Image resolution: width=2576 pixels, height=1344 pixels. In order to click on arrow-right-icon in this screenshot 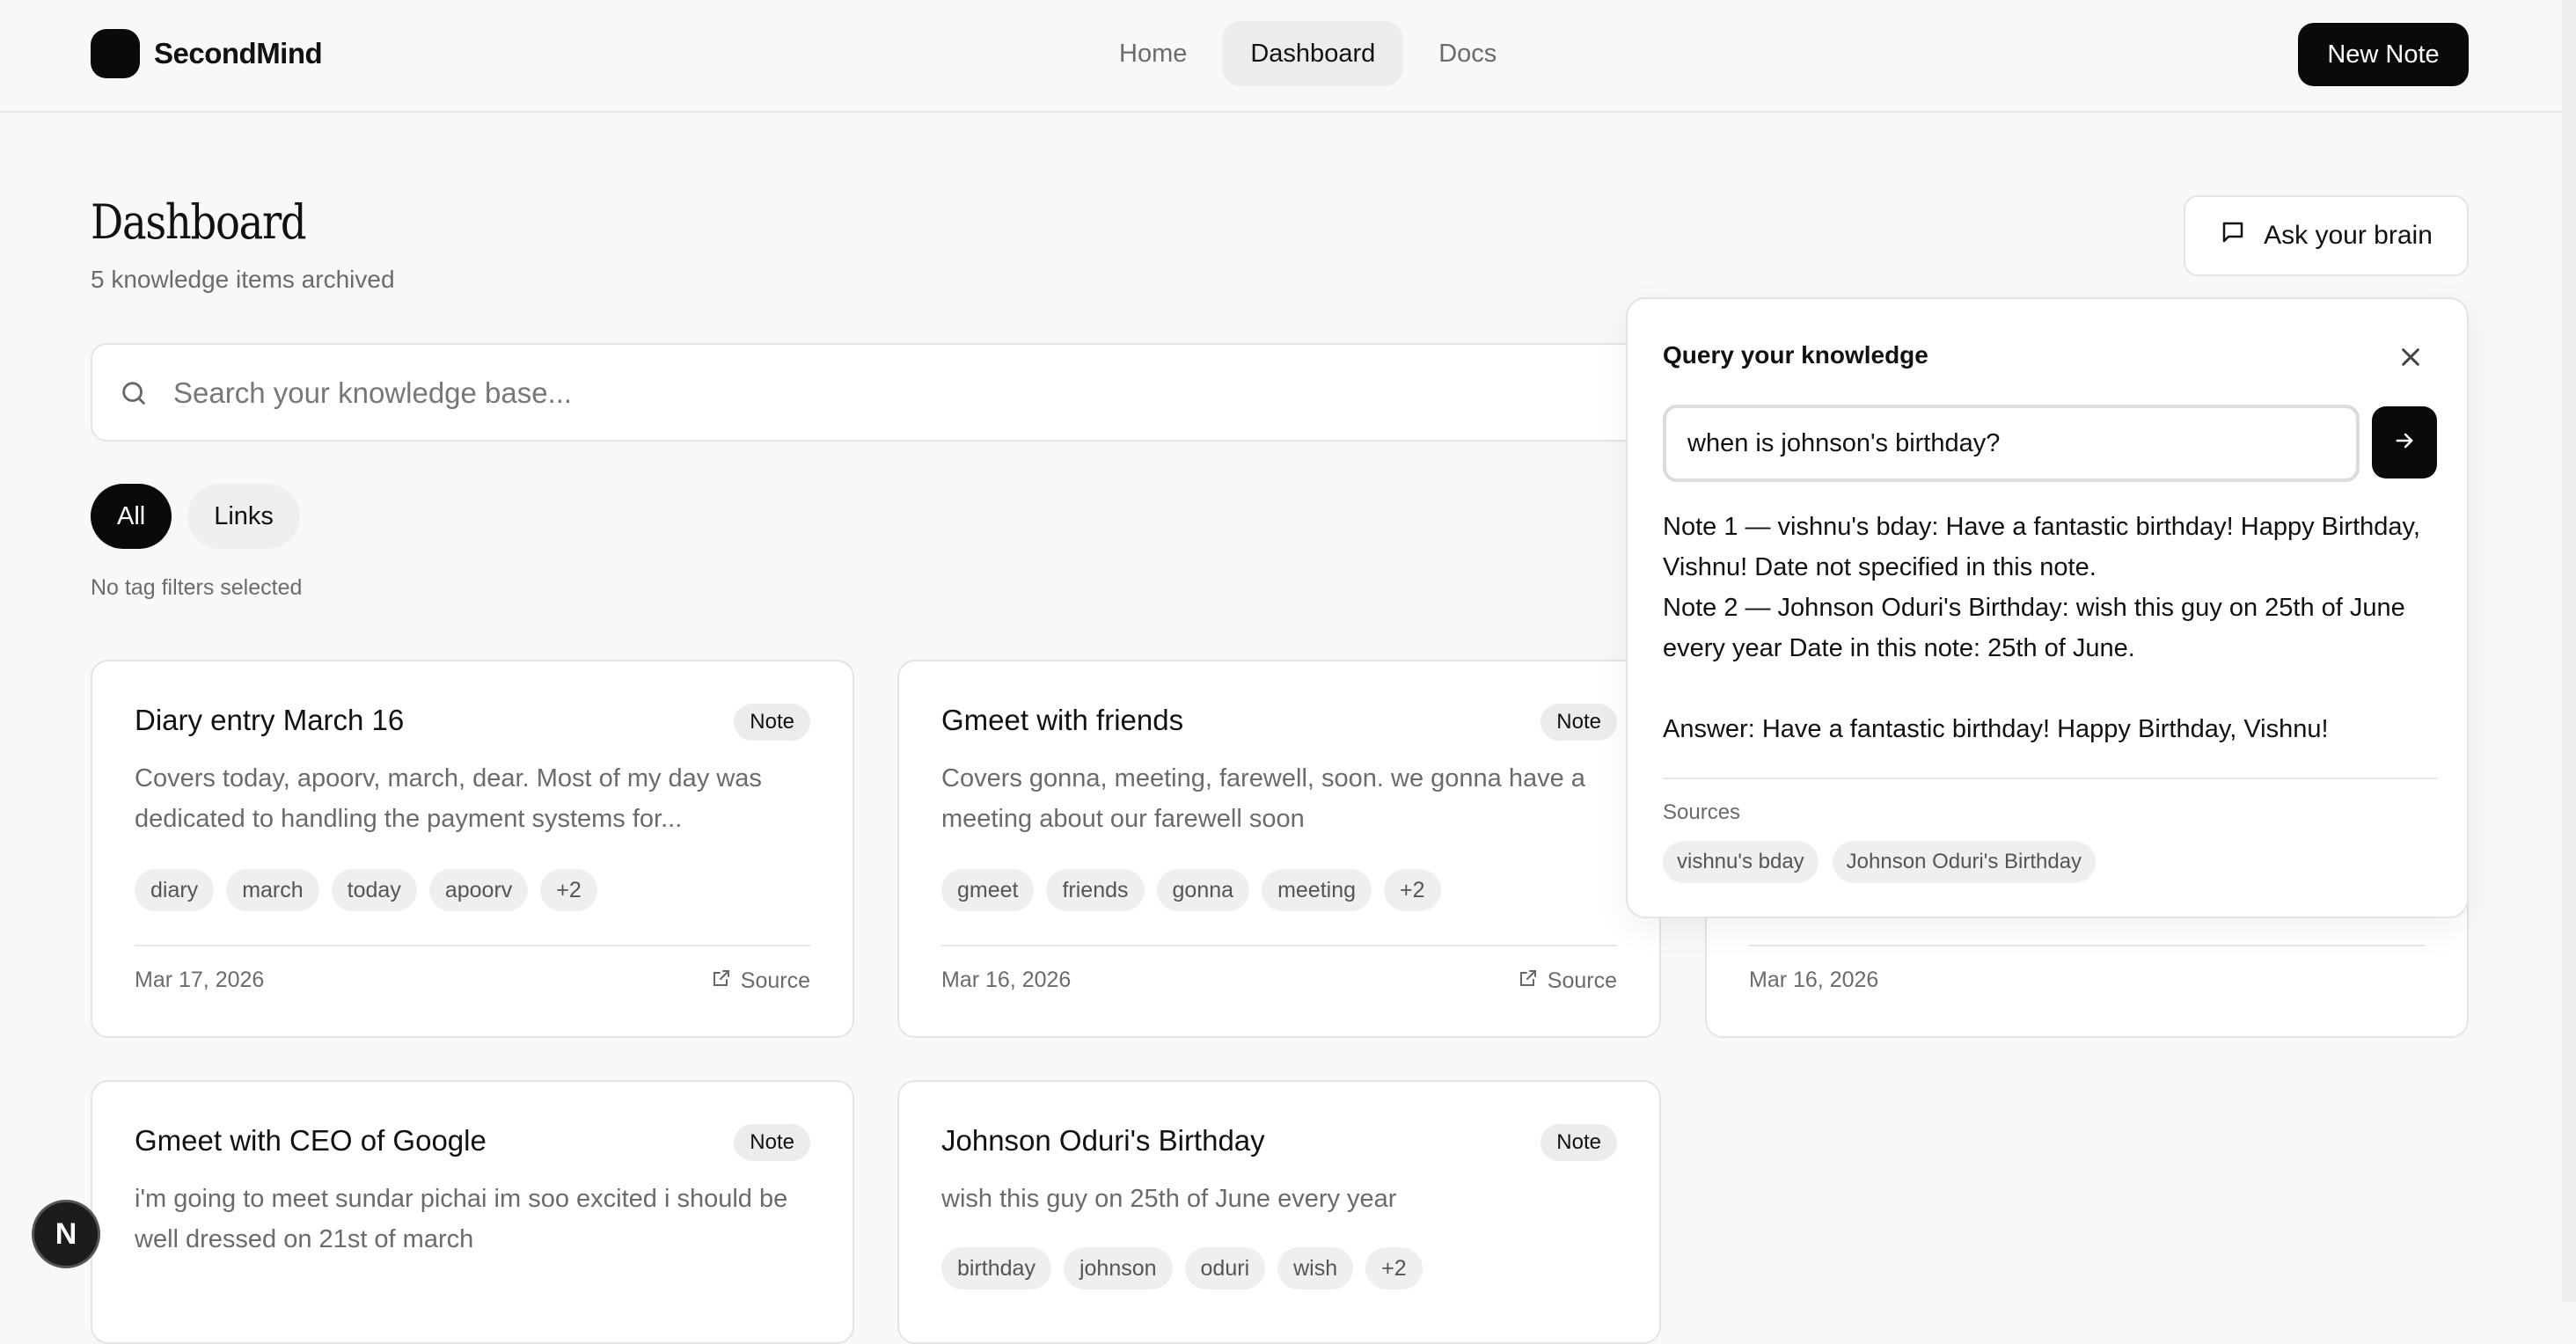, I will do `click(2404, 442)`.